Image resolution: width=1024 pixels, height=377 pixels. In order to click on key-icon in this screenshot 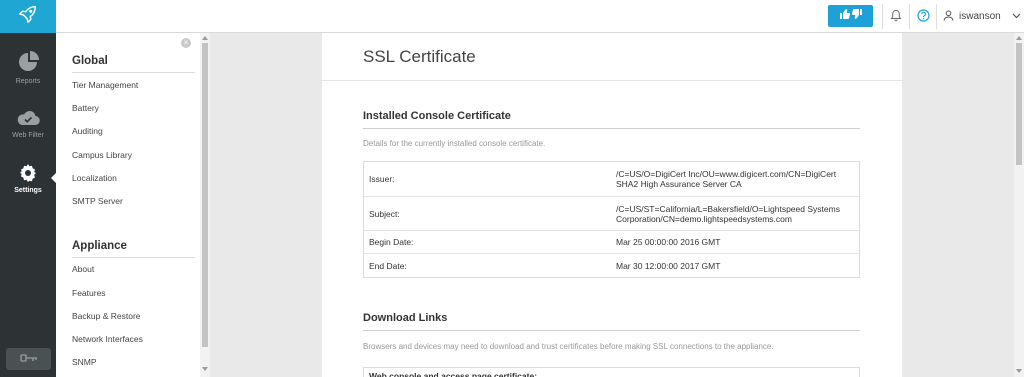, I will do `click(28, 359)`.